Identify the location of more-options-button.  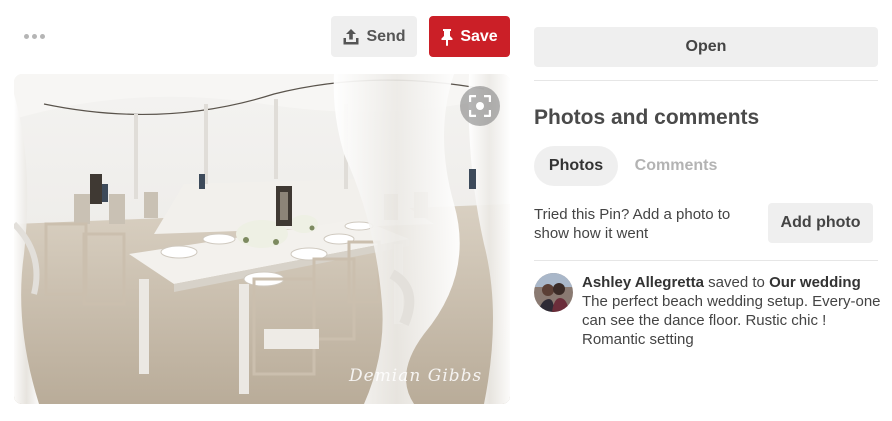
(34, 36).